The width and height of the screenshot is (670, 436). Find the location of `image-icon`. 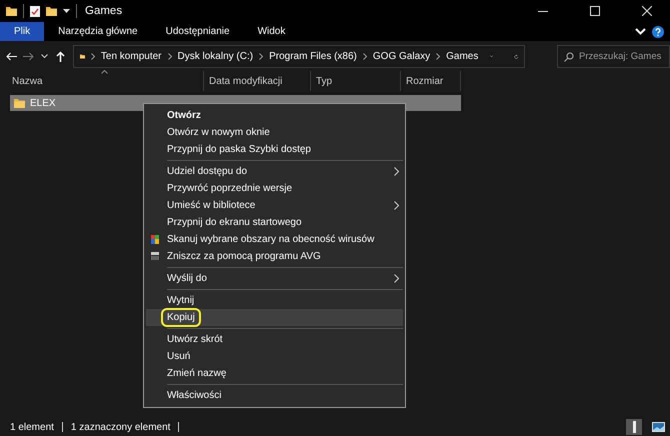

image-icon is located at coordinates (658, 427).